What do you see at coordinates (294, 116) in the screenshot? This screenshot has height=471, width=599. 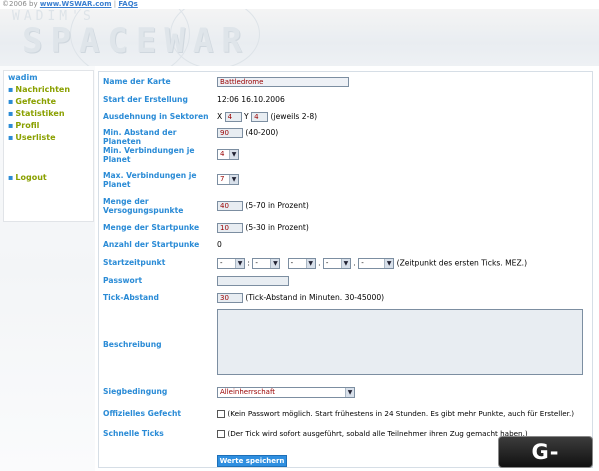 I see `extent-hint: (jeweils 2-8)` at bounding box center [294, 116].